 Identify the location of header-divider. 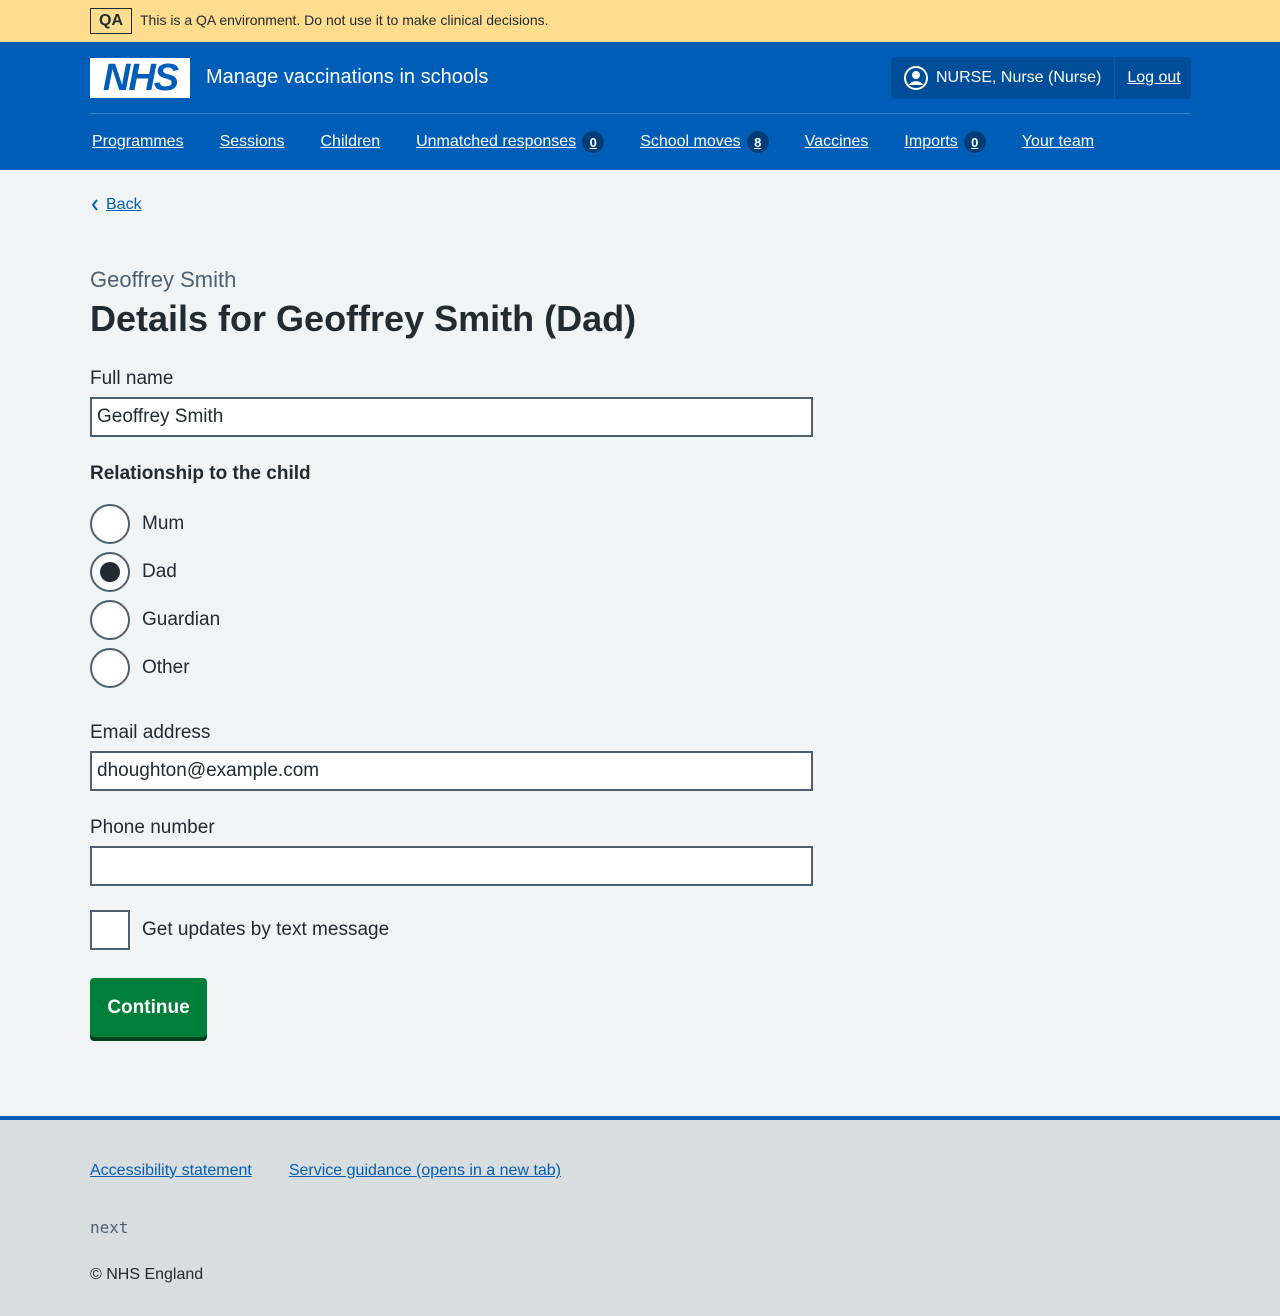
(640, 113).